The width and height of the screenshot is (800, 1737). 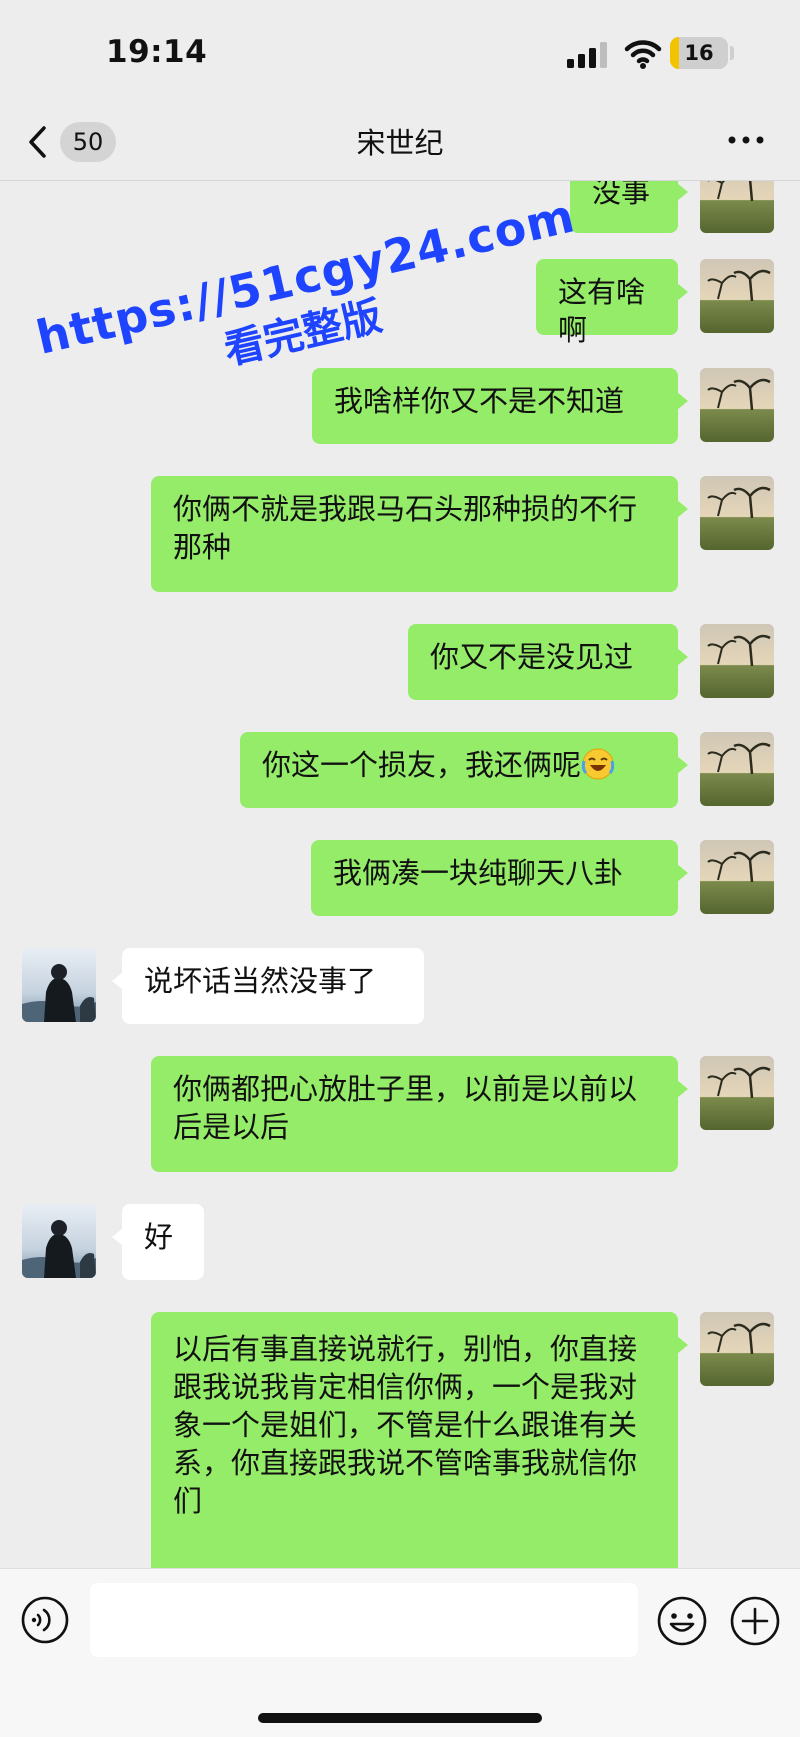 What do you see at coordinates (405, 528) in the screenshot?
I see `message-text: 你俩不就是我跟马石头那种损的不行那种` at bounding box center [405, 528].